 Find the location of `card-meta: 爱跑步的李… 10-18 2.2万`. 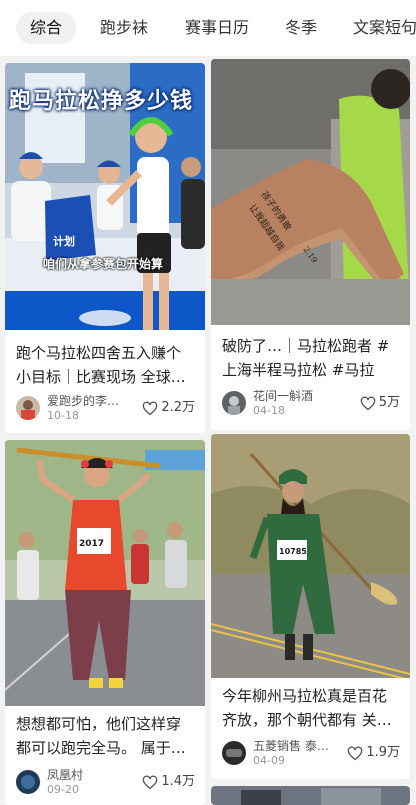

card-meta: 爱跑步的李… 10-18 2.2万 is located at coordinates (105, 408).